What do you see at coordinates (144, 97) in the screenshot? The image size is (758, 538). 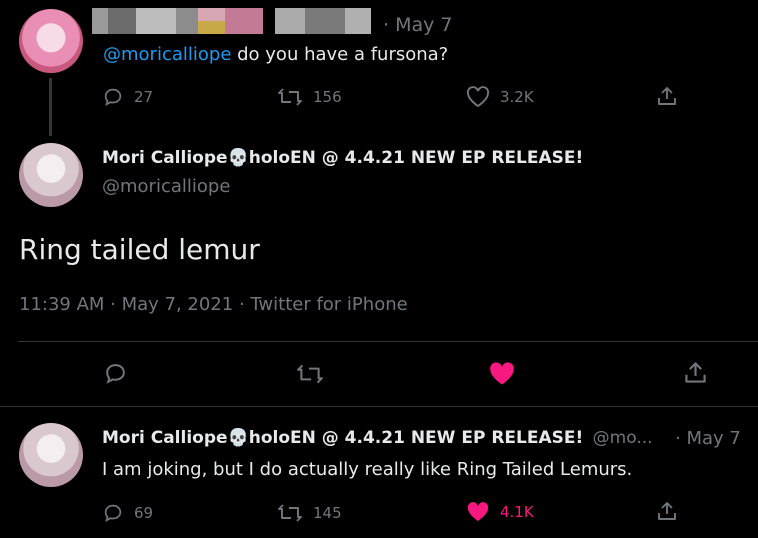 I see `reply-count: 27` at bounding box center [144, 97].